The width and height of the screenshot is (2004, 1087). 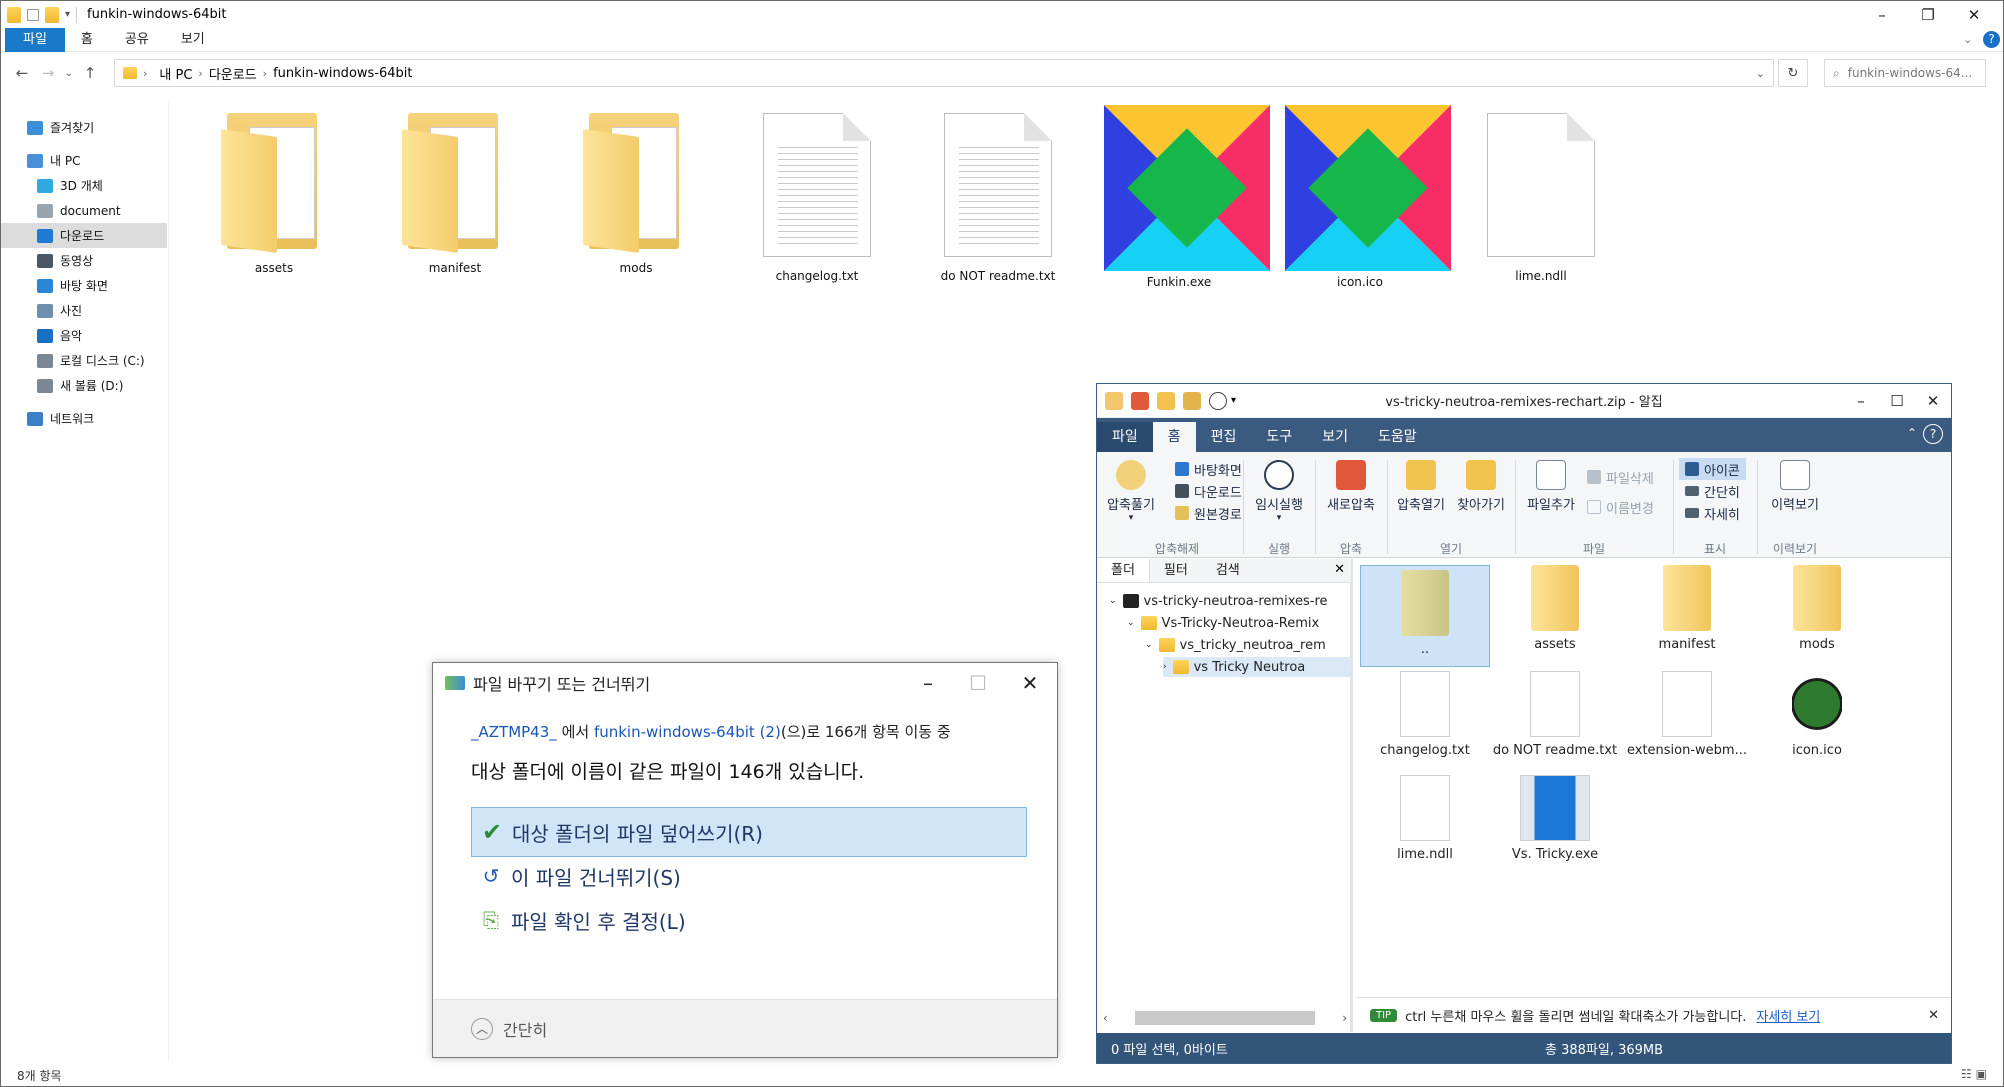 I want to click on nav-item-disk-d: 새 볼륨 (D:), so click(x=84, y=385).